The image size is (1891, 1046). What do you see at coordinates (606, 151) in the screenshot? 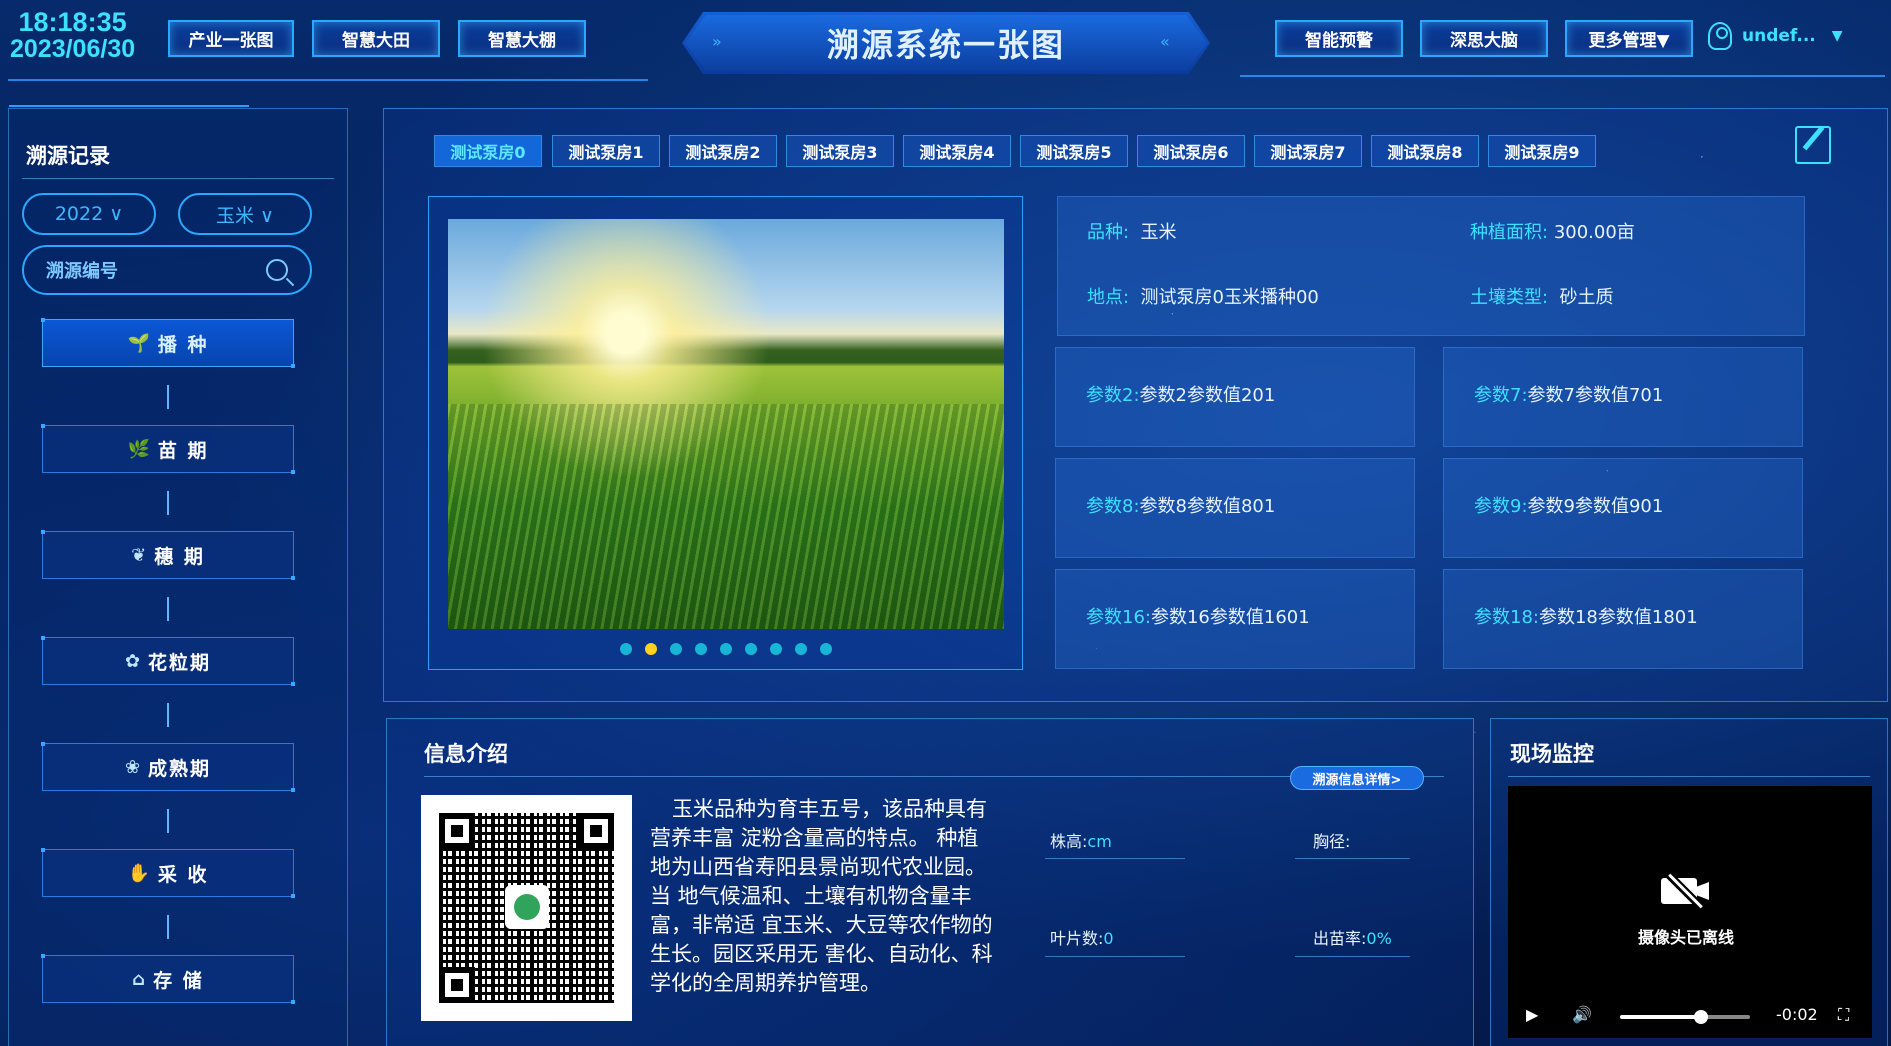
I see `tab-pump-house-1: 测试泵房1` at bounding box center [606, 151].